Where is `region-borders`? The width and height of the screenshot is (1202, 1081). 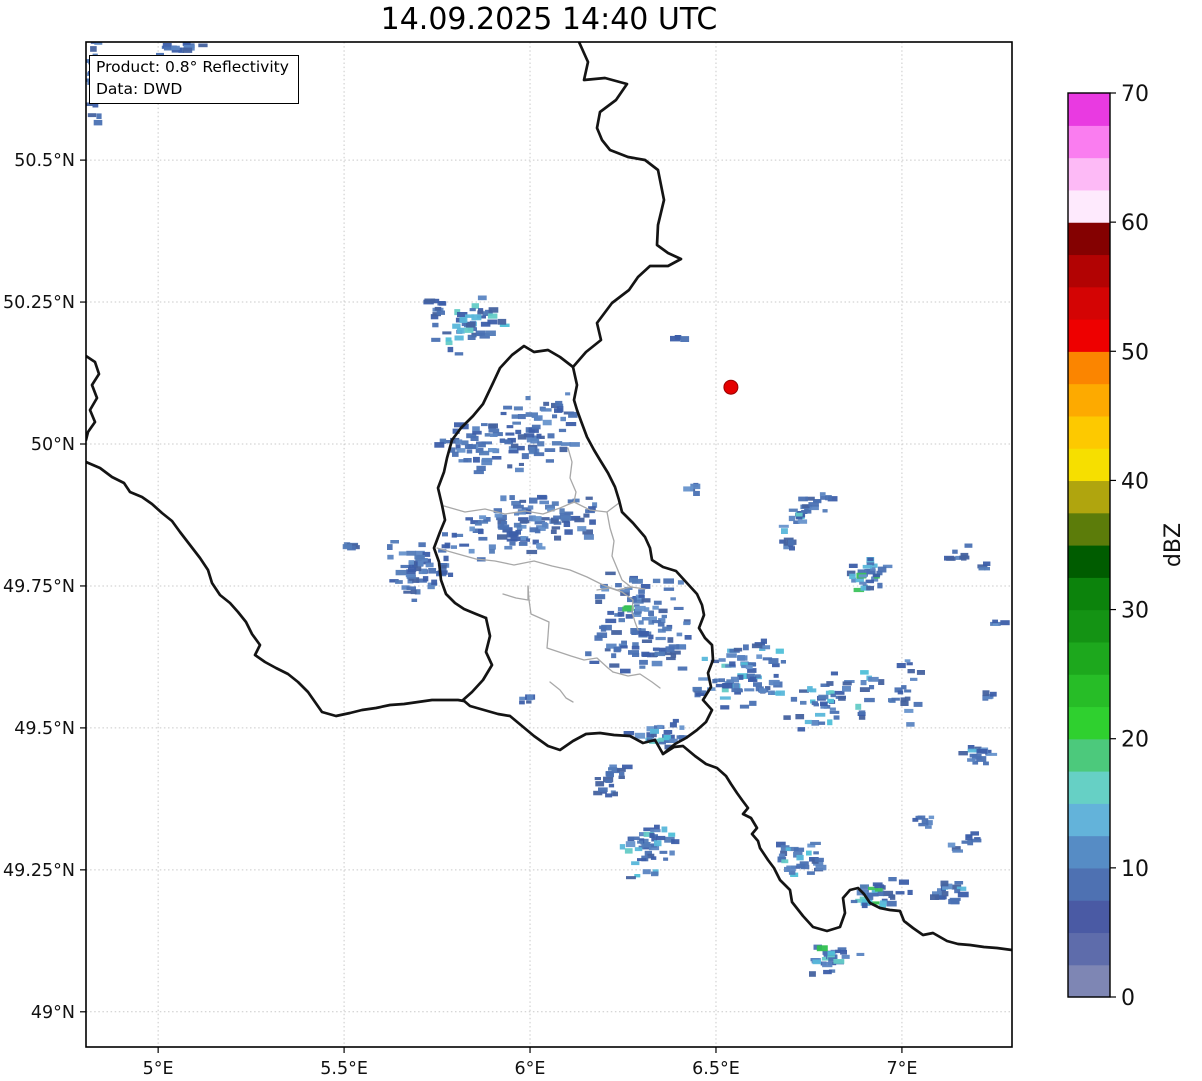 region-borders is located at coordinates (548, 575).